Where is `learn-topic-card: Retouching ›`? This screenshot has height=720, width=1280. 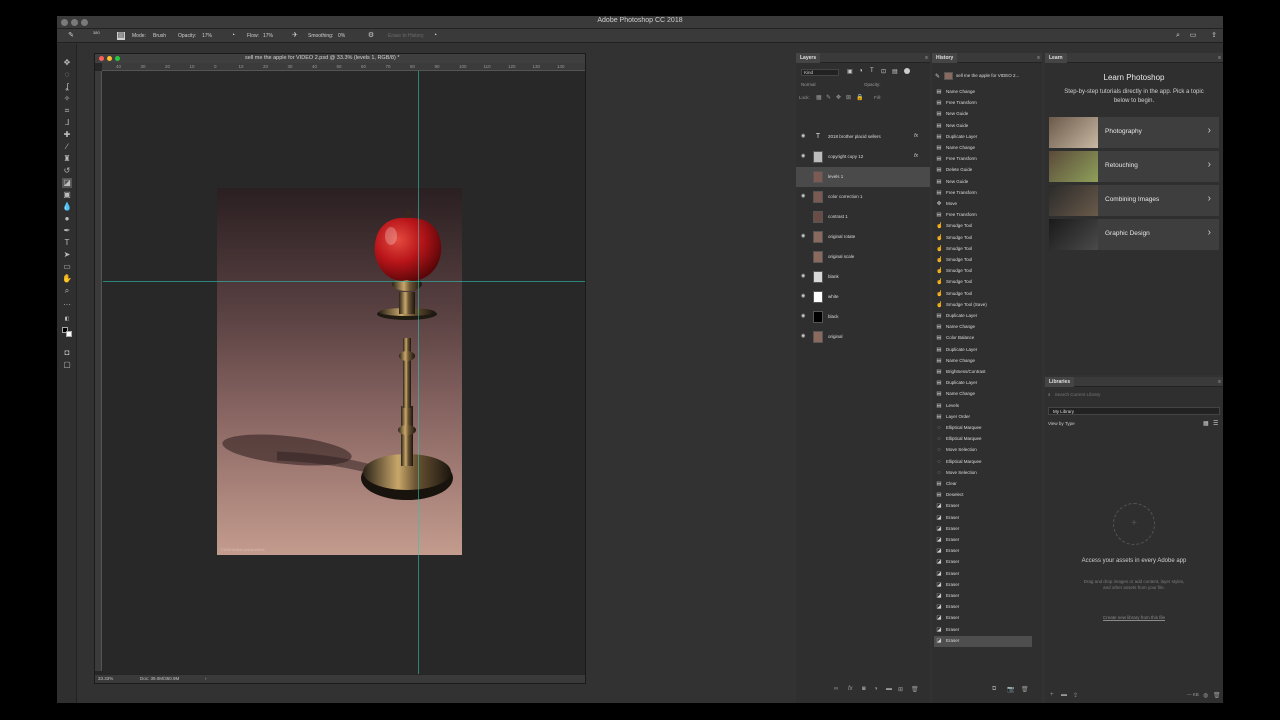 learn-topic-card: Retouching › is located at coordinates (1134, 166).